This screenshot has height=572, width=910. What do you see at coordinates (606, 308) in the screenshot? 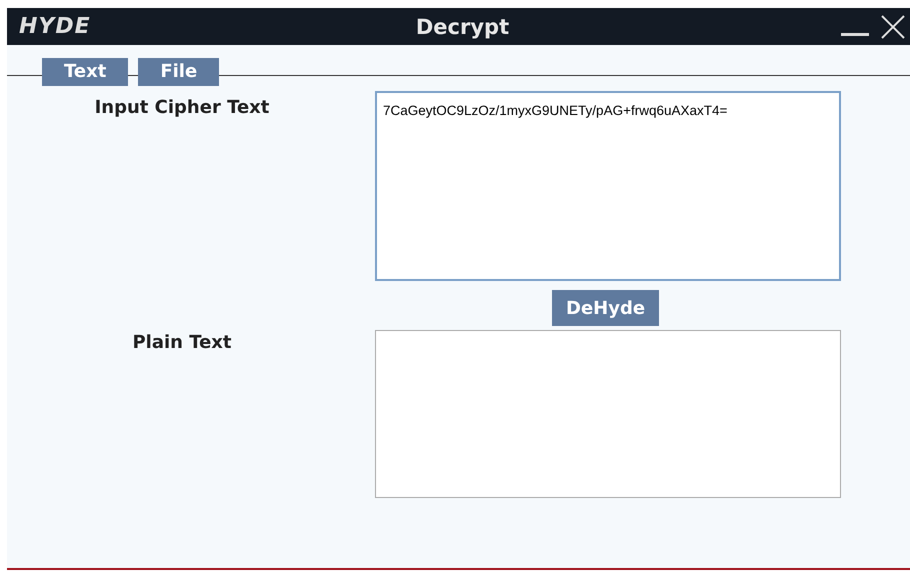
I see `dehyde-button: DeHyde` at bounding box center [606, 308].